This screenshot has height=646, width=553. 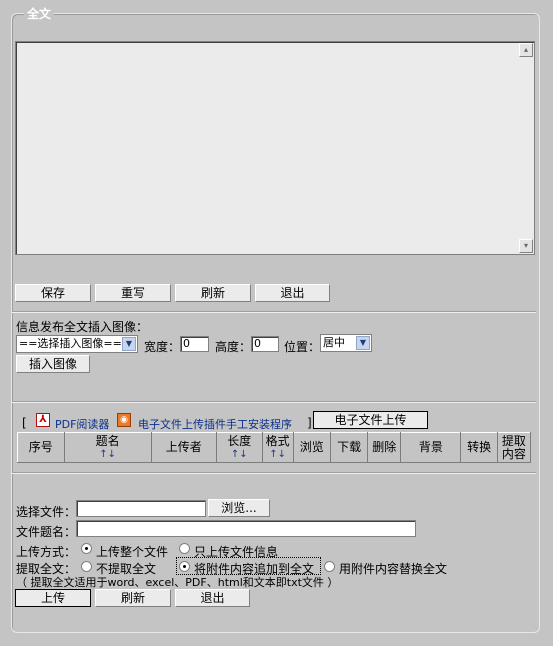 I want to click on file-path-input, so click(x=141, y=508).